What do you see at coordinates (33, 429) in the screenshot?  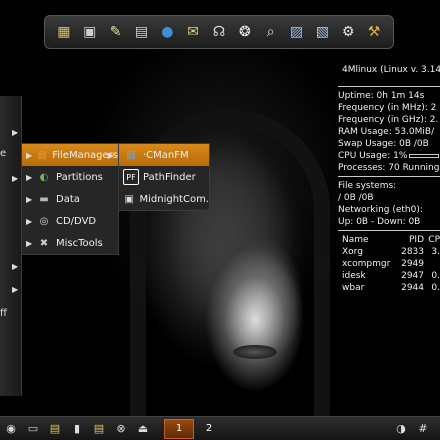 I see `keyboard-icon: ▭` at bounding box center [33, 429].